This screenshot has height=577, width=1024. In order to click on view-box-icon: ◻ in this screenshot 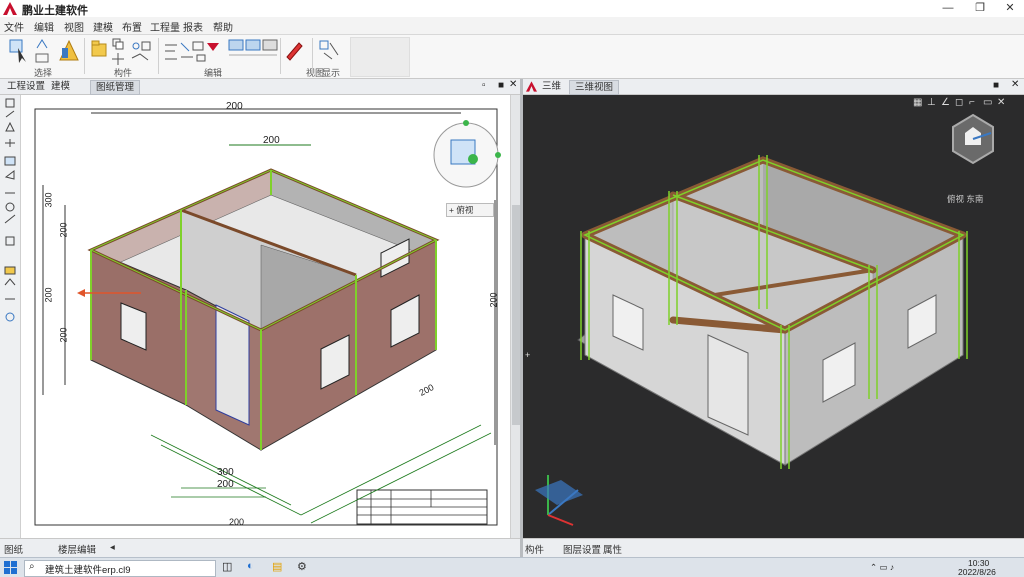, I will do `click(959, 102)`.